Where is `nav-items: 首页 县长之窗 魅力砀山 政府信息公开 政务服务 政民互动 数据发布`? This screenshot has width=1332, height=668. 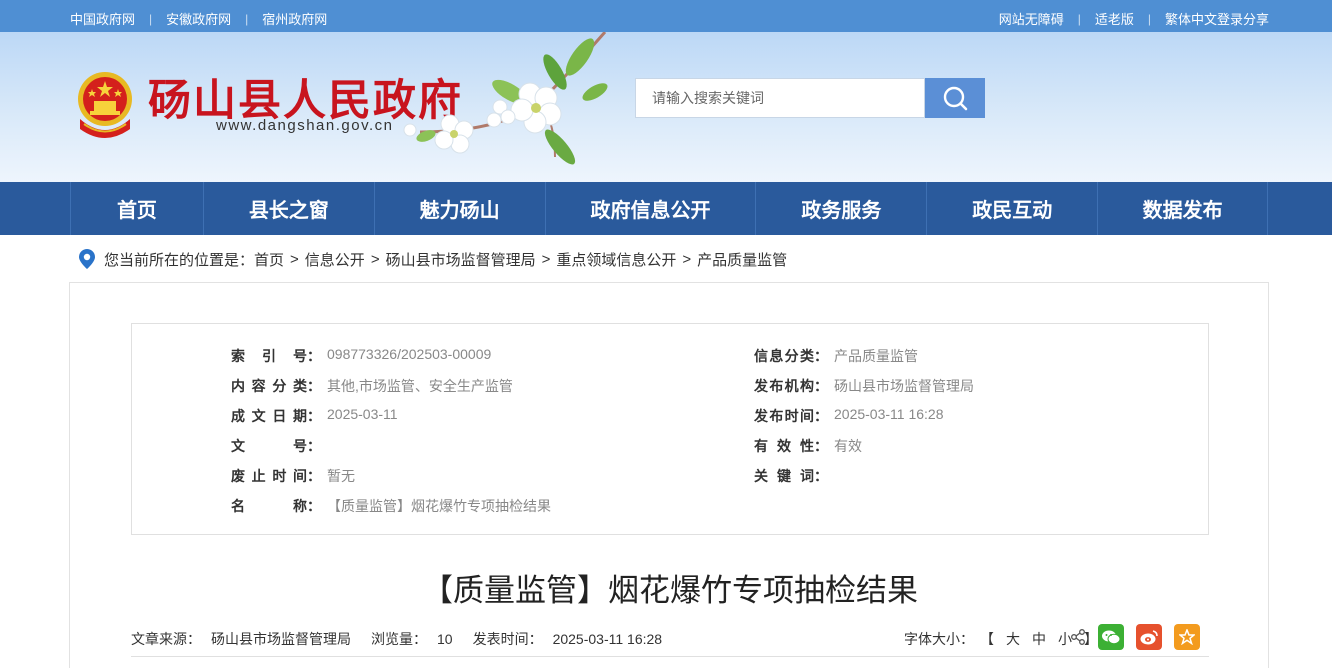
nav-items: 首页 县长之窗 魅力砀山 政府信息公开 政务服务 政民互动 数据发布 is located at coordinates (669, 208).